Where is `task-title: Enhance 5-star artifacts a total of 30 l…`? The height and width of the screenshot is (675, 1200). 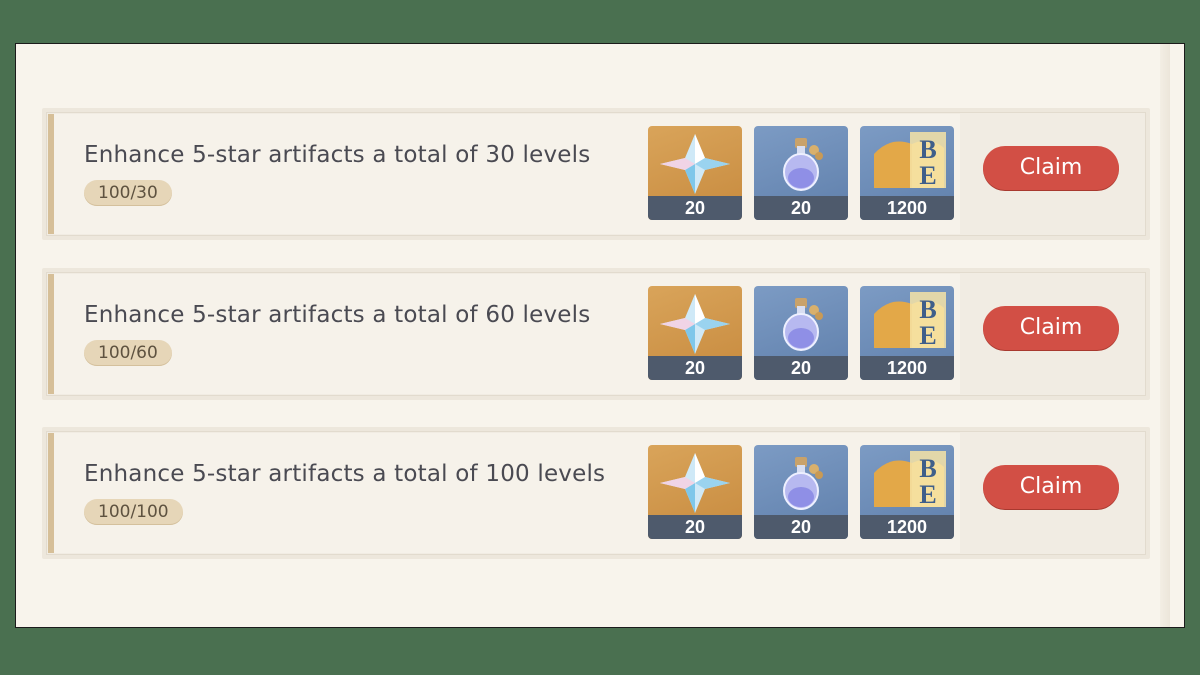
task-title: Enhance 5-star artifacts a total of 30 l… is located at coordinates (337, 155).